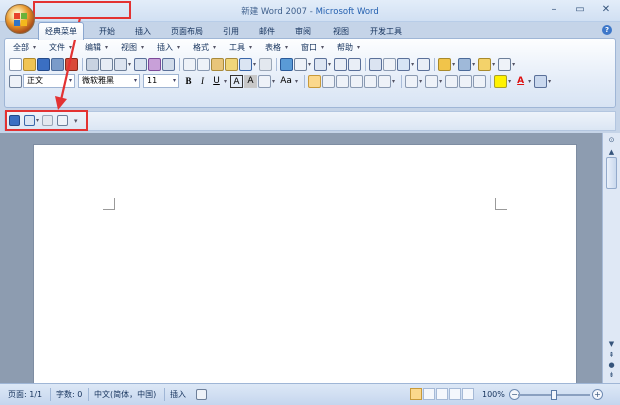  I want to click on menu-window: 窗口, so click(311, 48).